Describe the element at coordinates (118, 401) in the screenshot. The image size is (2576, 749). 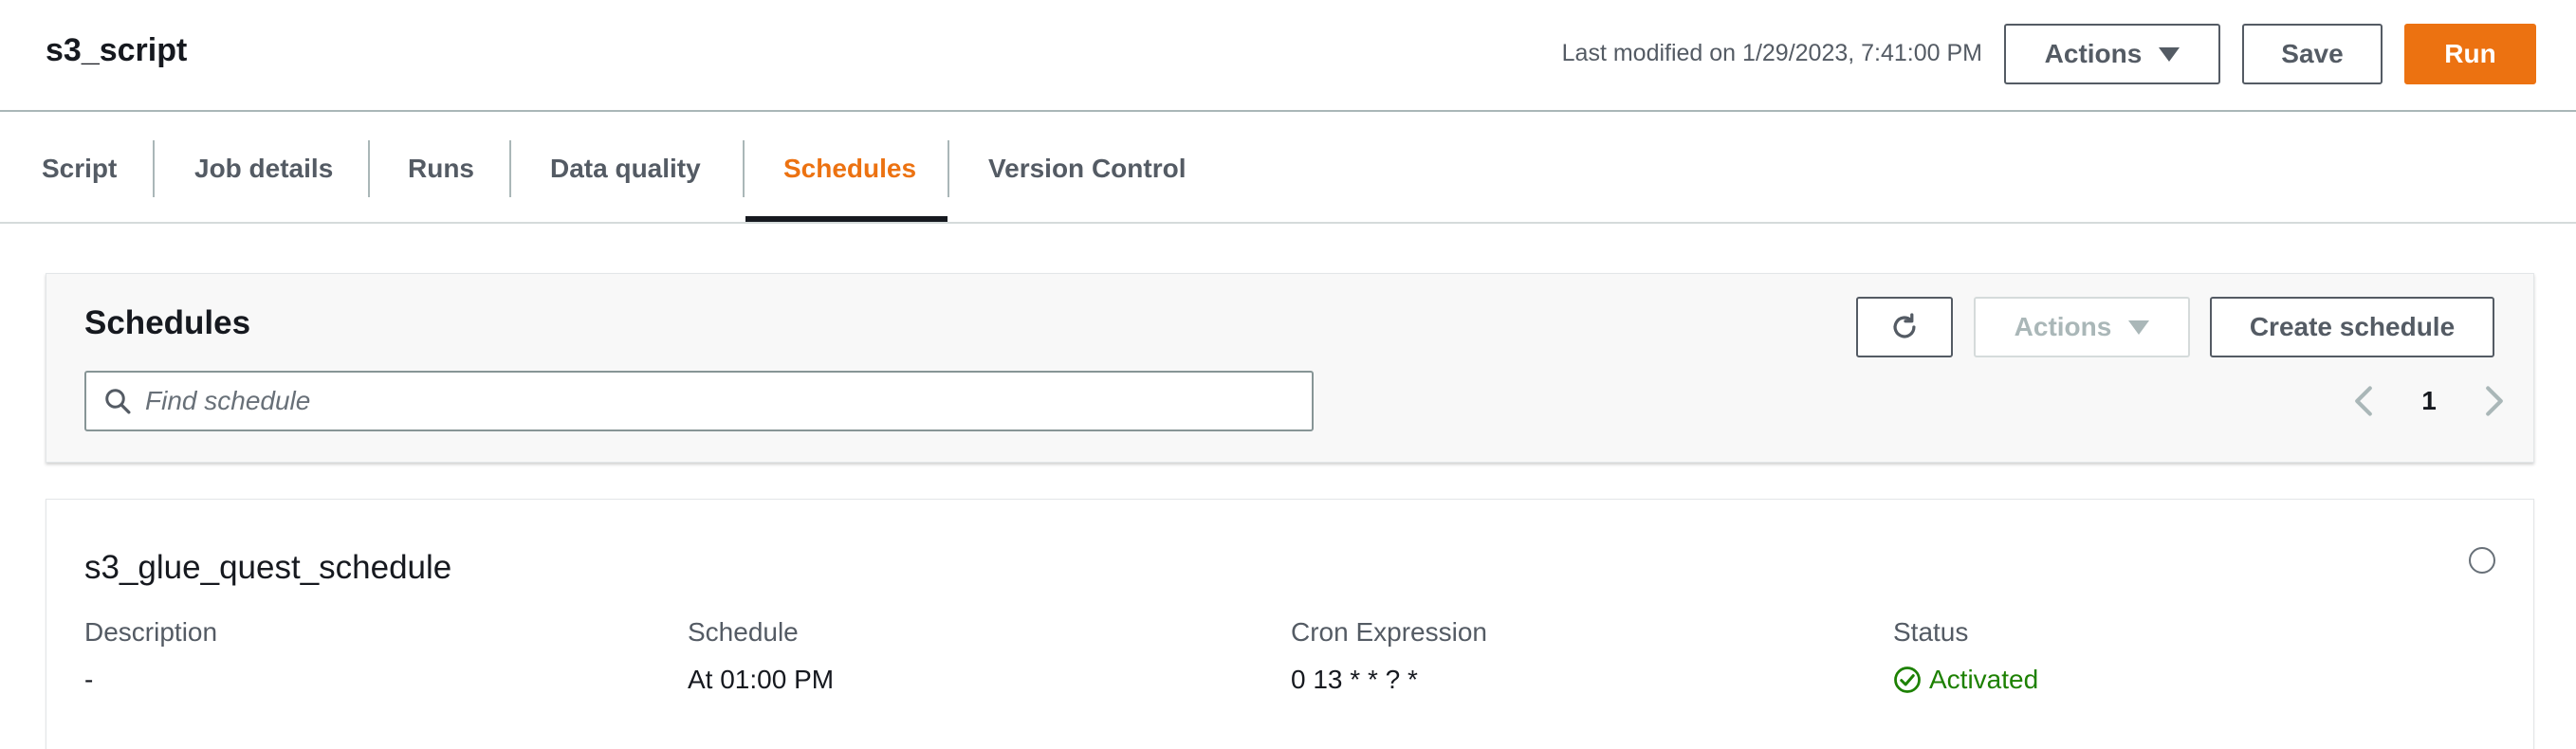
I see `search-icon` at that location.